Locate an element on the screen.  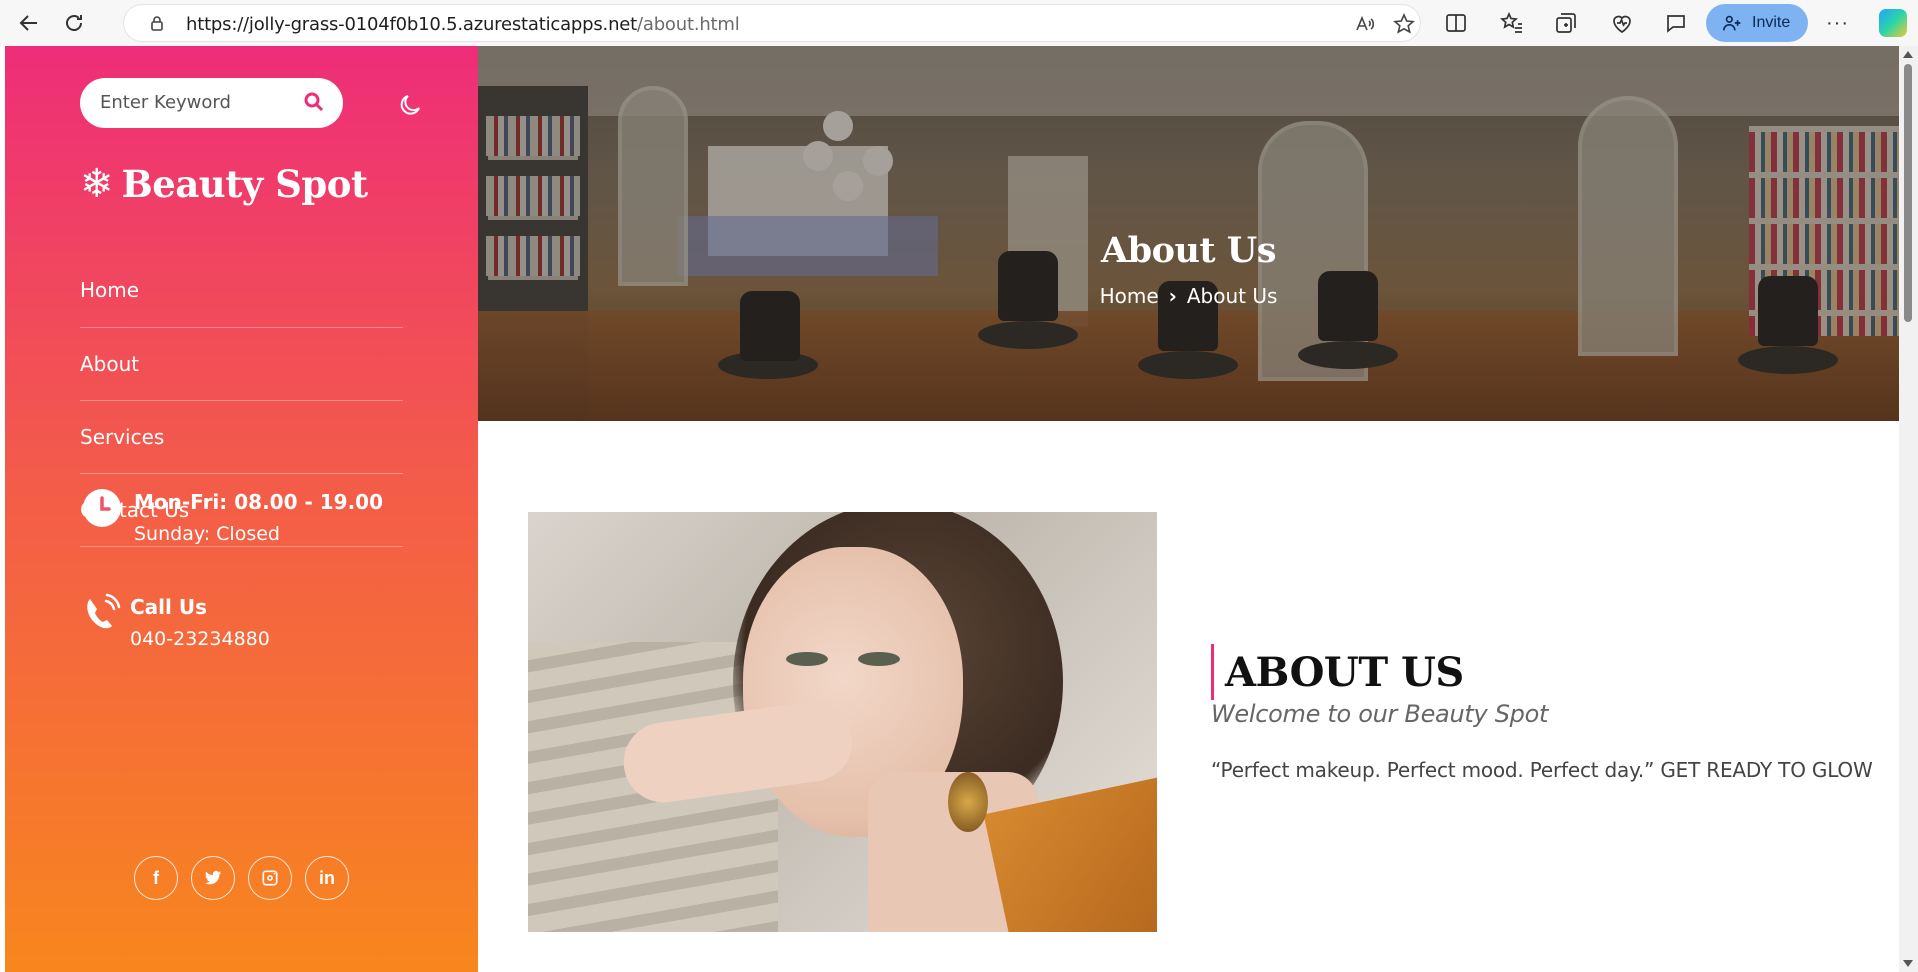
hours-weekdays: Mon-Fri: 08.00 - 19.00 is located at coordinates (258, 502).